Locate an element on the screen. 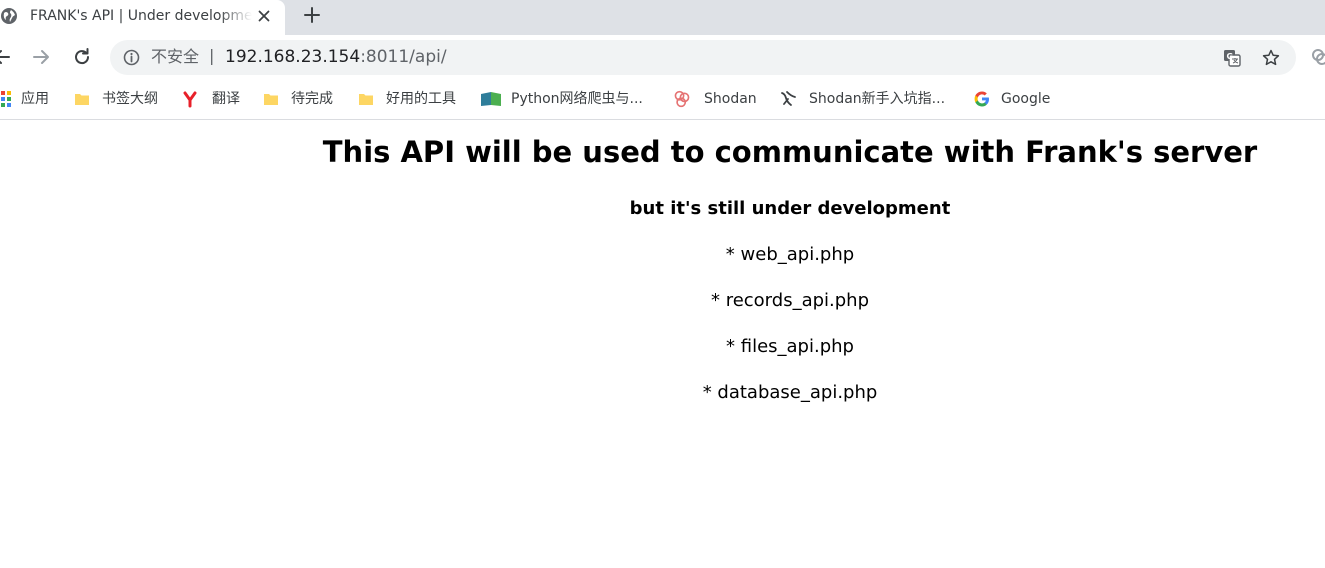 The width and height of the screenshot is (1325, 568). security-label: 不安全 is located at coordinates (175, 57).